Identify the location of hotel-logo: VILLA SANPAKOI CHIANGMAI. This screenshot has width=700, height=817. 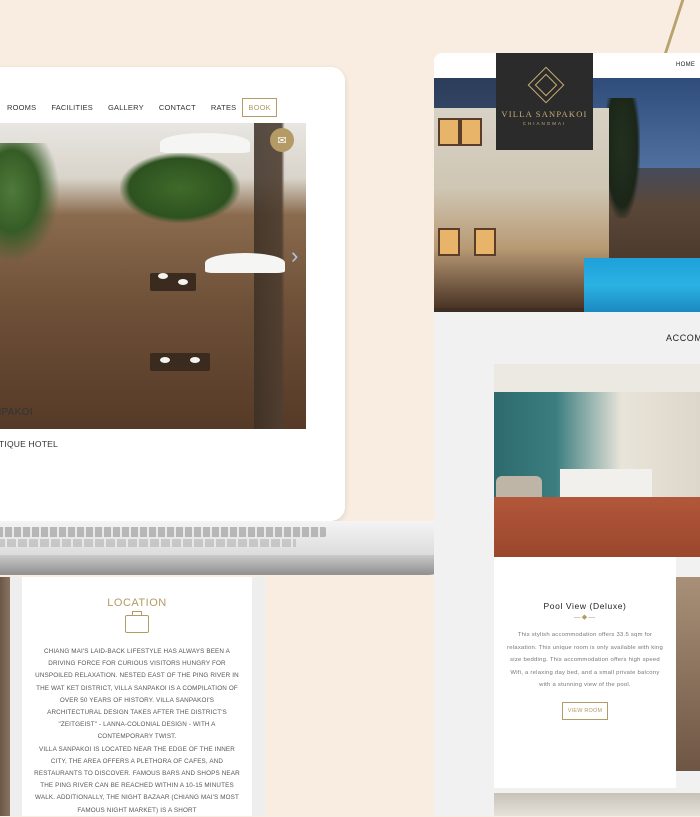
(544, 101).